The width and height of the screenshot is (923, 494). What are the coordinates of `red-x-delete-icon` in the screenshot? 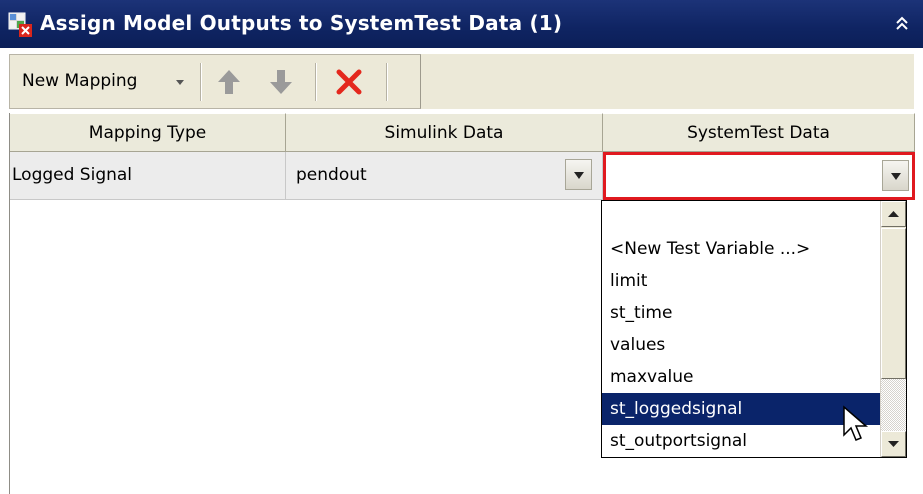 It's located at (349, 82).